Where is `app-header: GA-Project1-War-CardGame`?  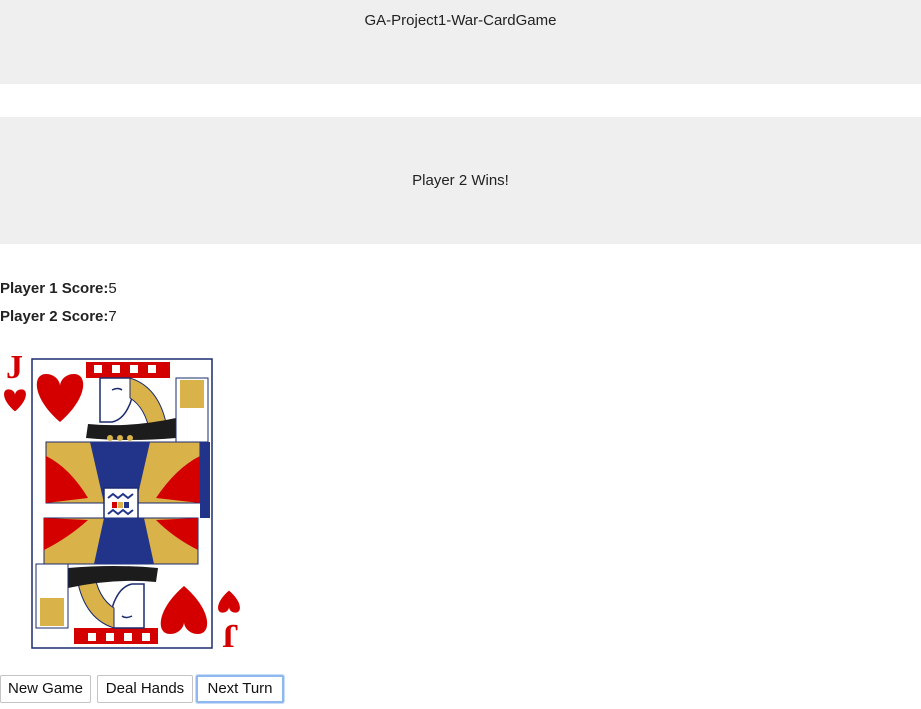
app-header: GA-Project1-War-CardGame is located at coordinates (460, 42).